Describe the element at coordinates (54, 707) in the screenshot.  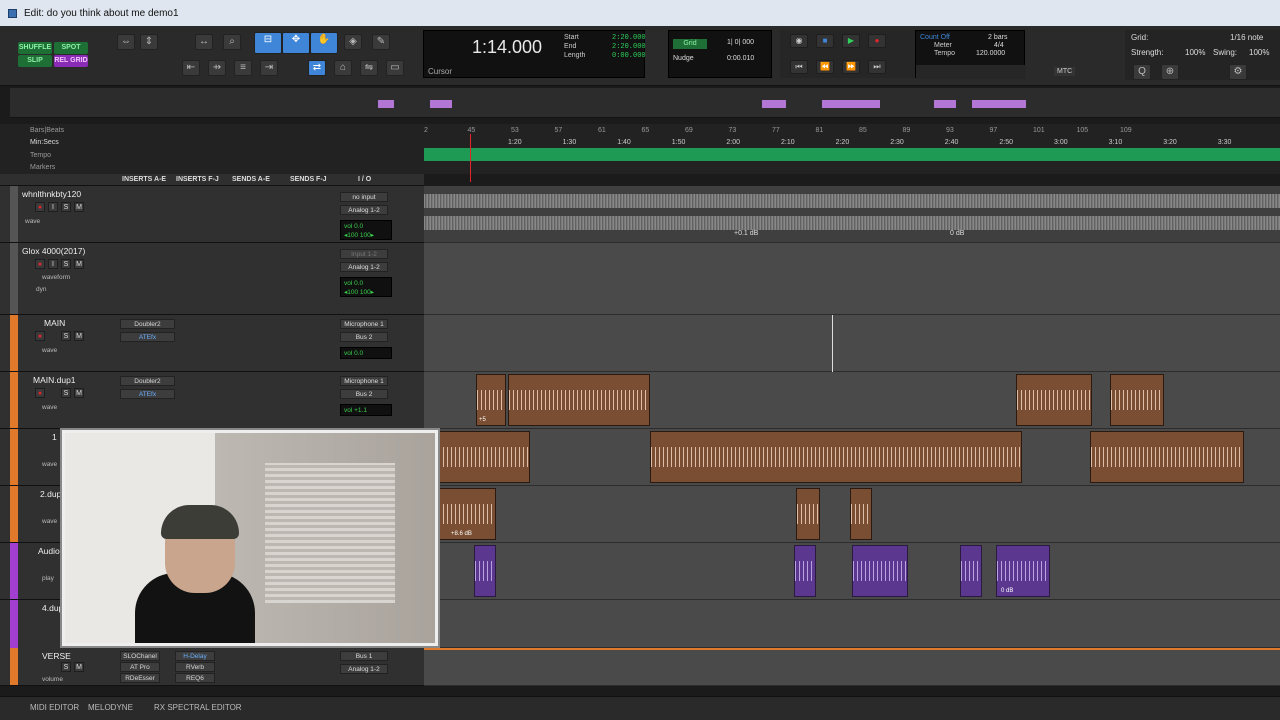
I see `midi-editor-tab: MIDI EDITOR` at that location.